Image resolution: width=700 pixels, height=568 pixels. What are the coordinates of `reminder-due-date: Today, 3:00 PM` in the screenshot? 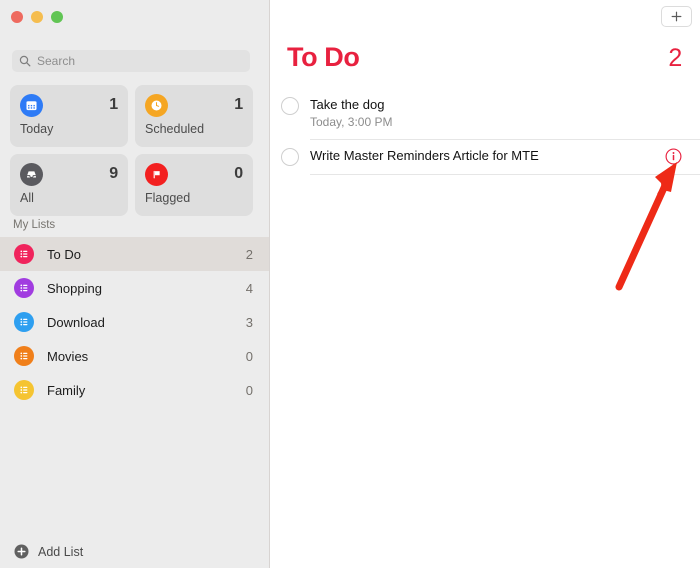 It's located at (351, 122).